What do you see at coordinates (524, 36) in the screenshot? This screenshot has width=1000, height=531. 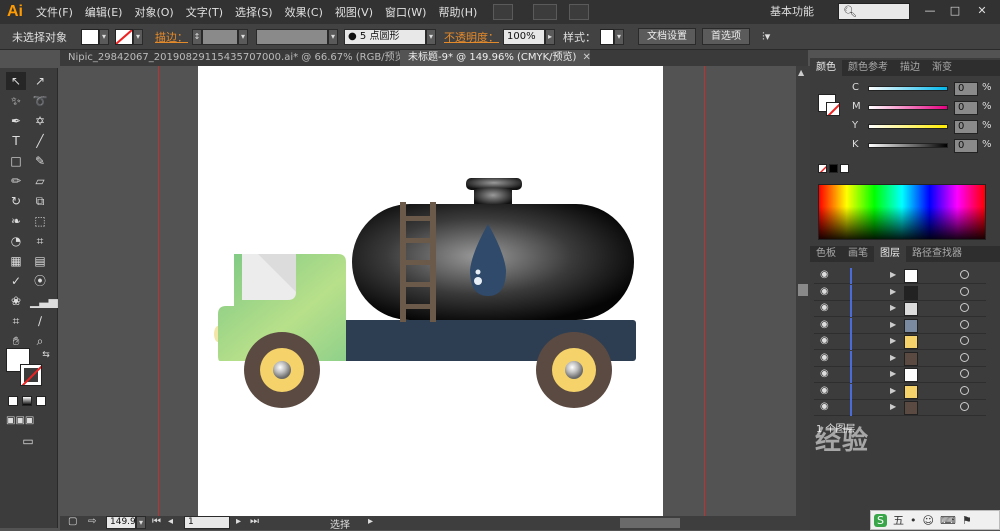 I see `opacity-field: 100%` at bounding box center [524, 36].